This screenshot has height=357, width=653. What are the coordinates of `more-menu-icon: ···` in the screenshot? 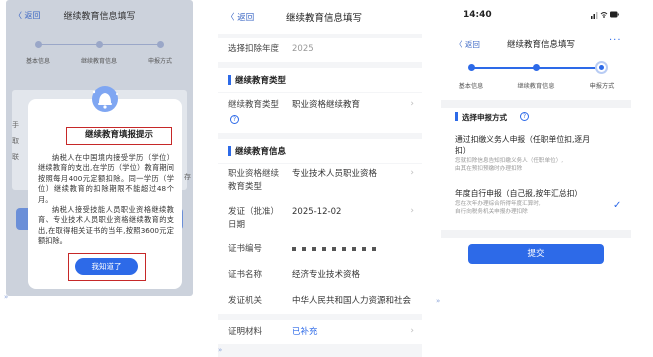 It's located at (615, 40).